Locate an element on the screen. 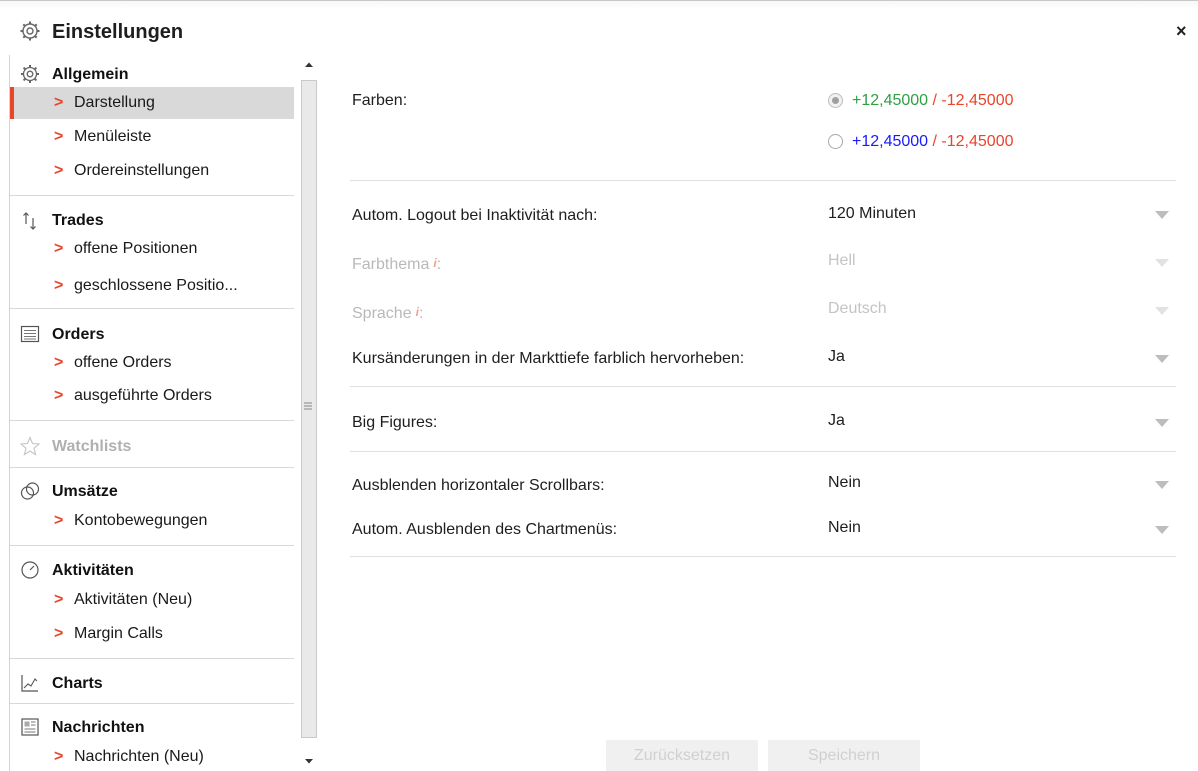 The image size is (1198, 771). colors-label: Farben: is located at coordinates (380, 100).